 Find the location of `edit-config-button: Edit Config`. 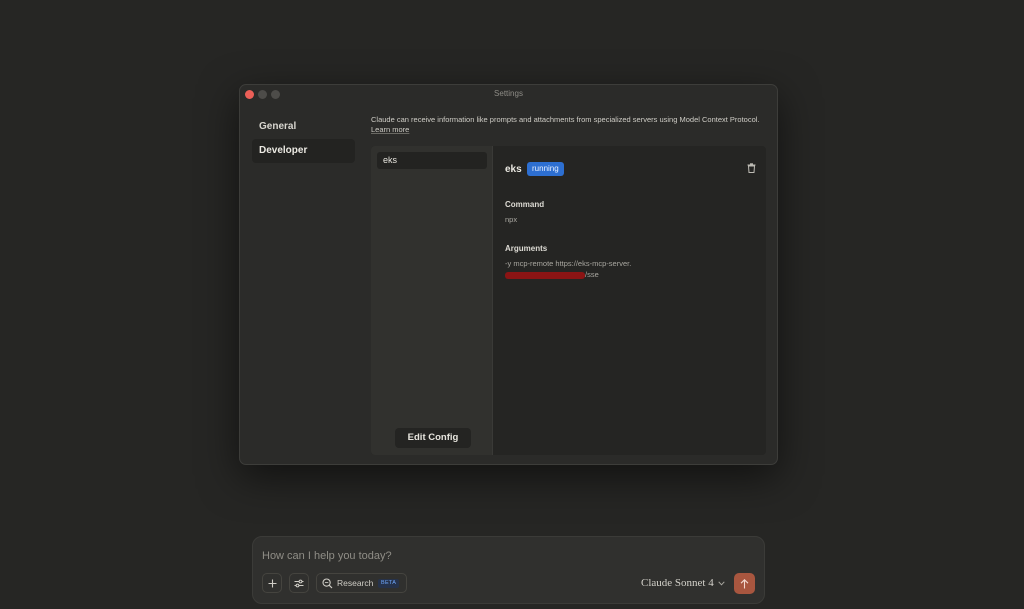

edit-config-button: Edit Config is located at coordinates (433, 438).